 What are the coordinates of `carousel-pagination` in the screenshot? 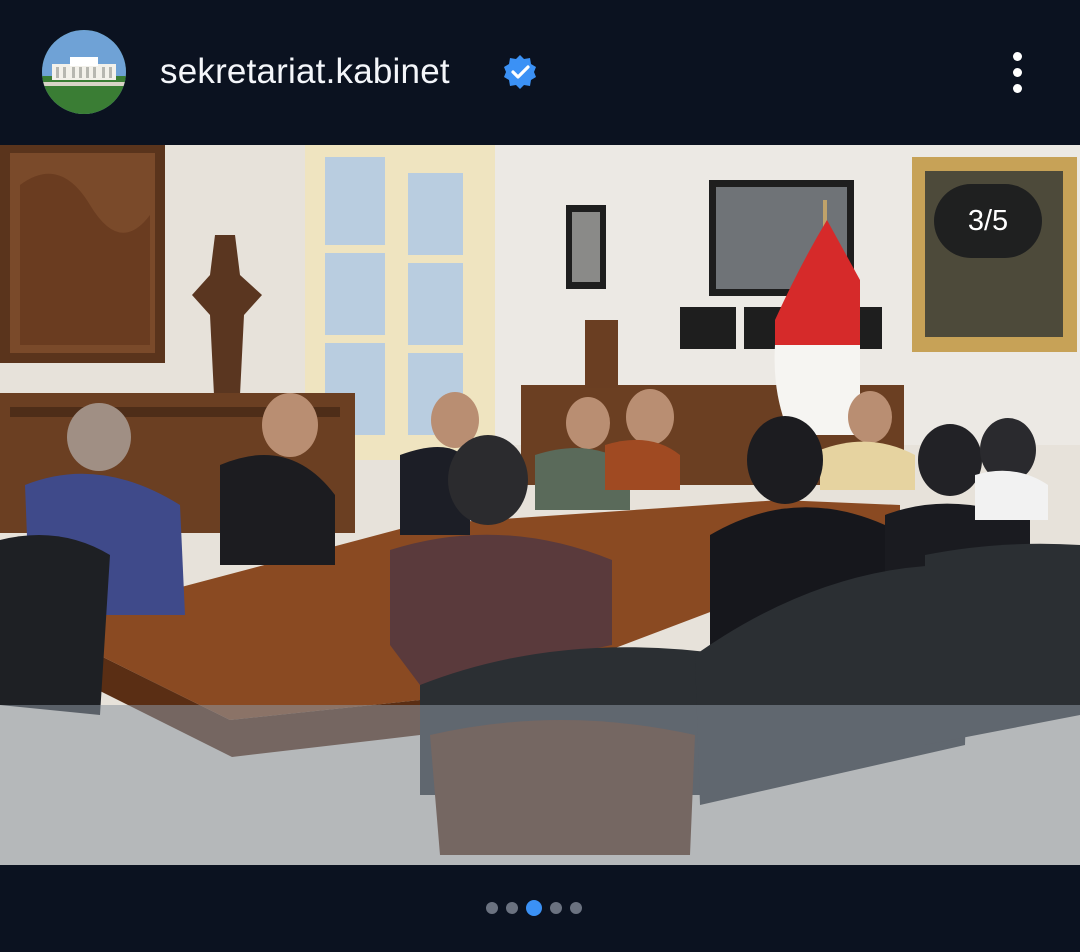 It's located at (534, 908).